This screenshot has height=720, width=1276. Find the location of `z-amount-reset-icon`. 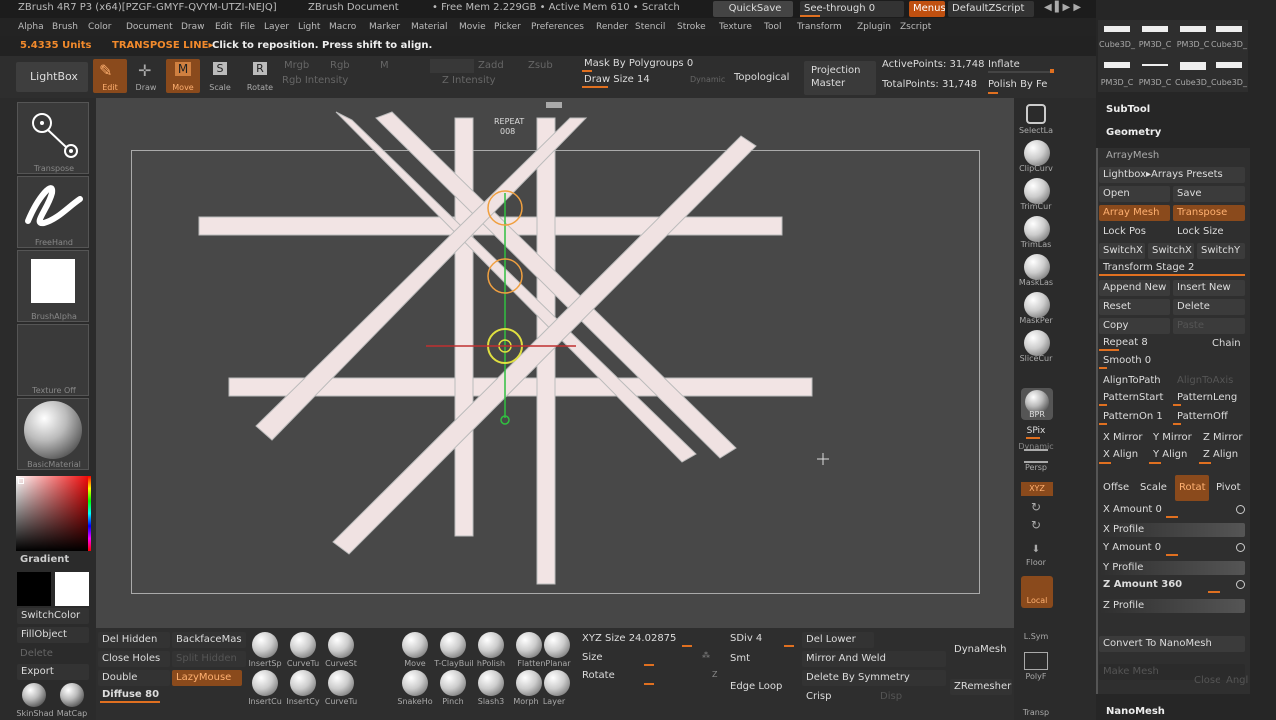

z-amount-reset-icon is located at coordinates (1240, 584).